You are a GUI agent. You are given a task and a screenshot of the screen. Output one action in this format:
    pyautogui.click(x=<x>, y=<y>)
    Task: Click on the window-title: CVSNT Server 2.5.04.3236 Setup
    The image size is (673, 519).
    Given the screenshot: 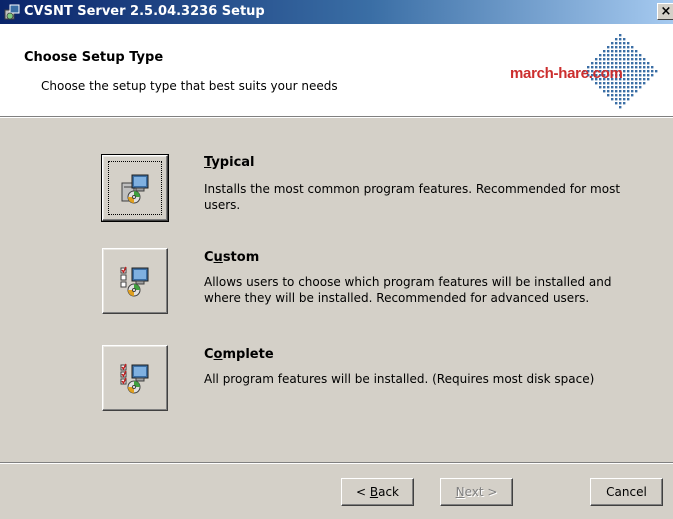 What is the action you would take?
    pyautogui.click(x=144, y=11)
    